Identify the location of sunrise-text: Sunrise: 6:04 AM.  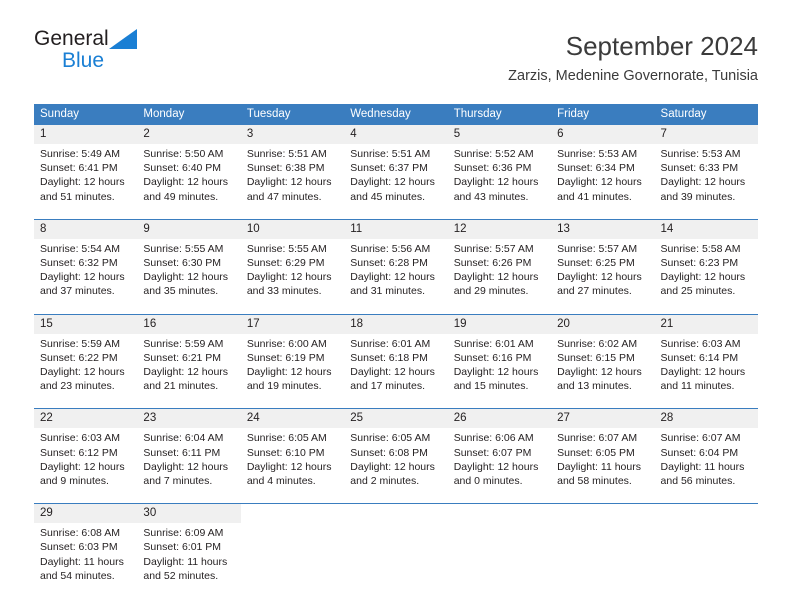
(183, 438).